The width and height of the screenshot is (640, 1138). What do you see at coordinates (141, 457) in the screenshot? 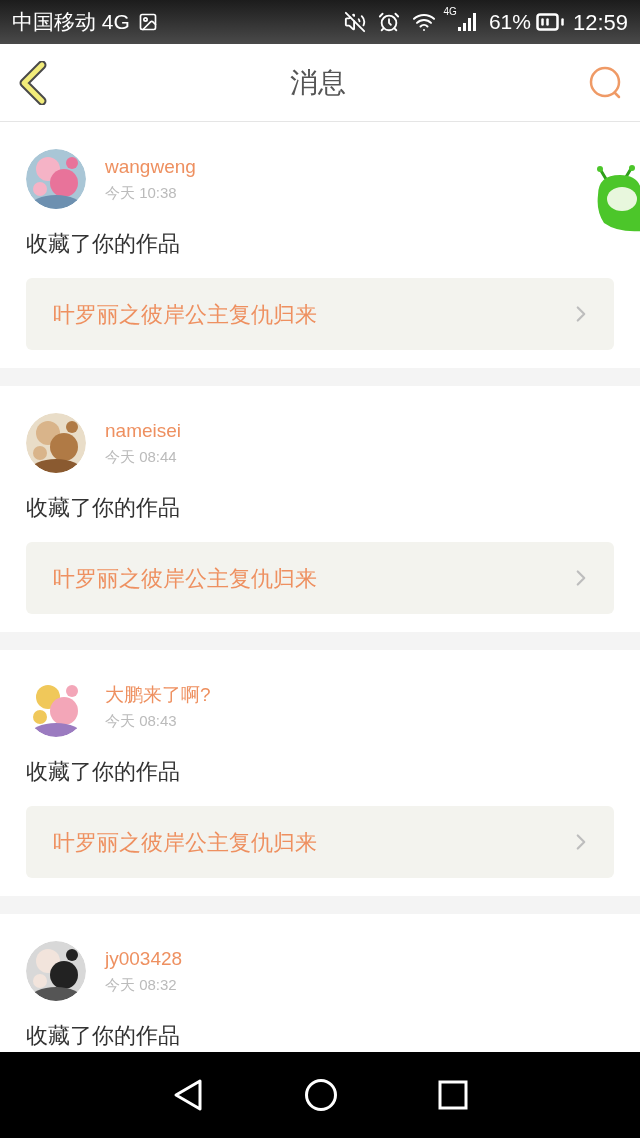
I see `message-time: 今天 08:44` at bounding box center [141, 457].